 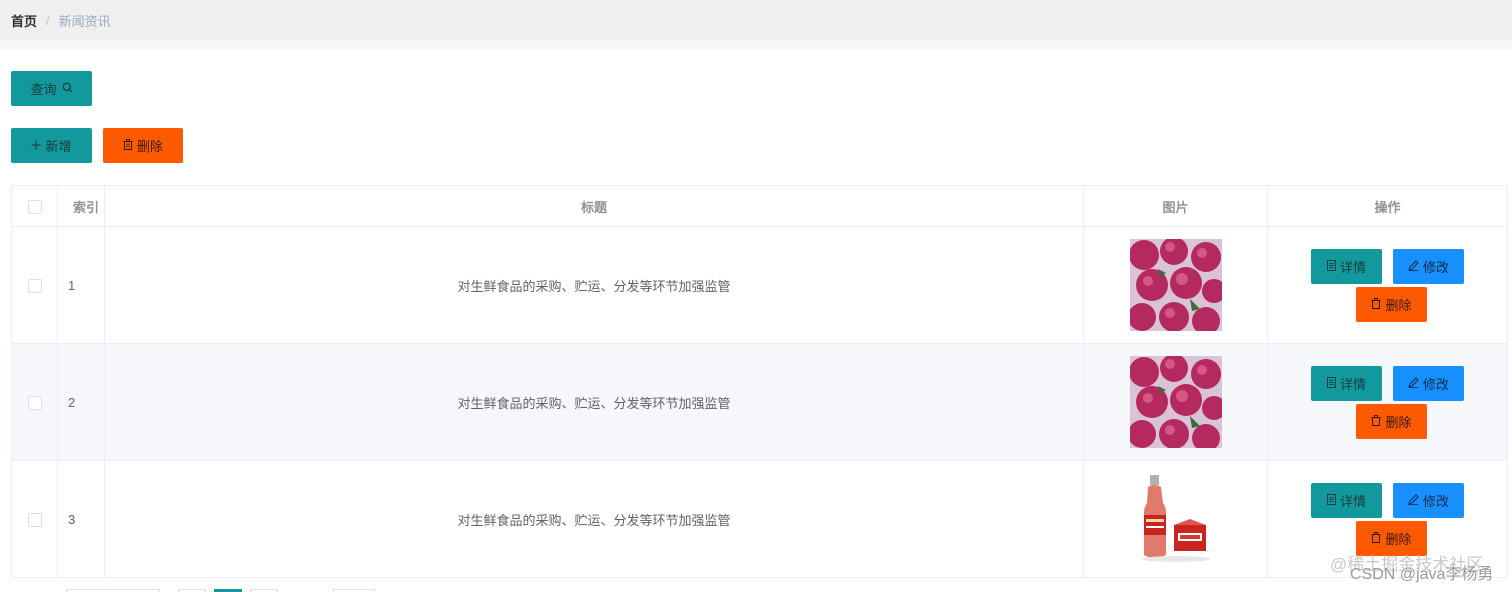 I want to click on select-all-checkbox, so click(x=34, y=206).